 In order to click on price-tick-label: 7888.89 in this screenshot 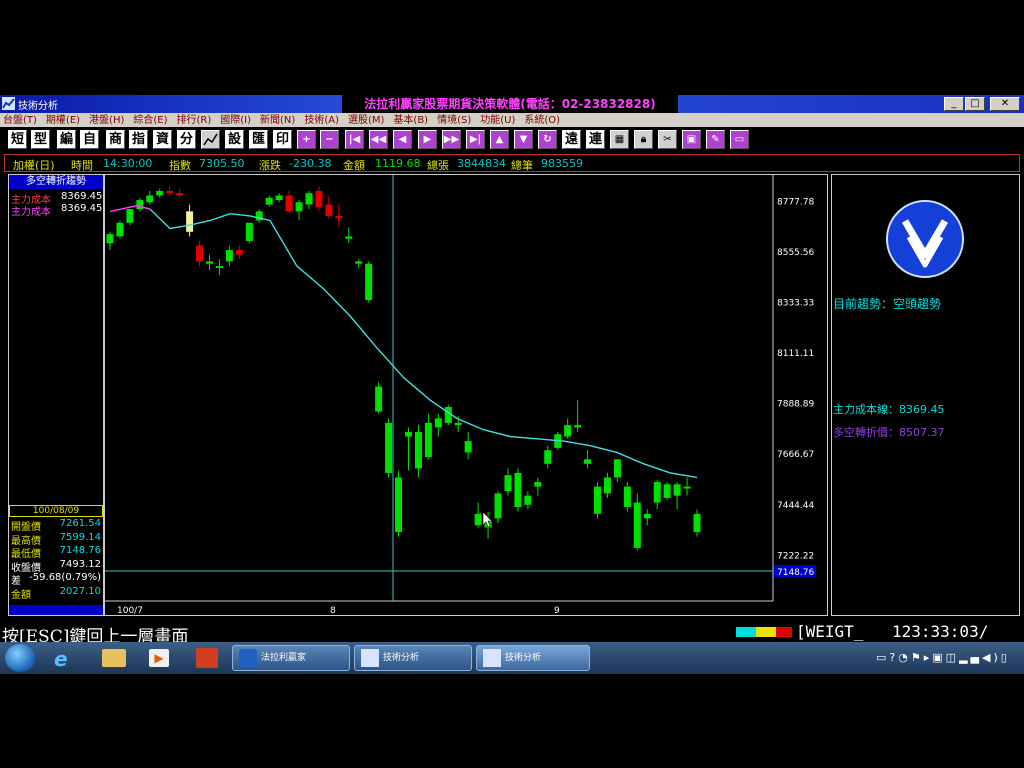, I will do `click(795, 405)`.